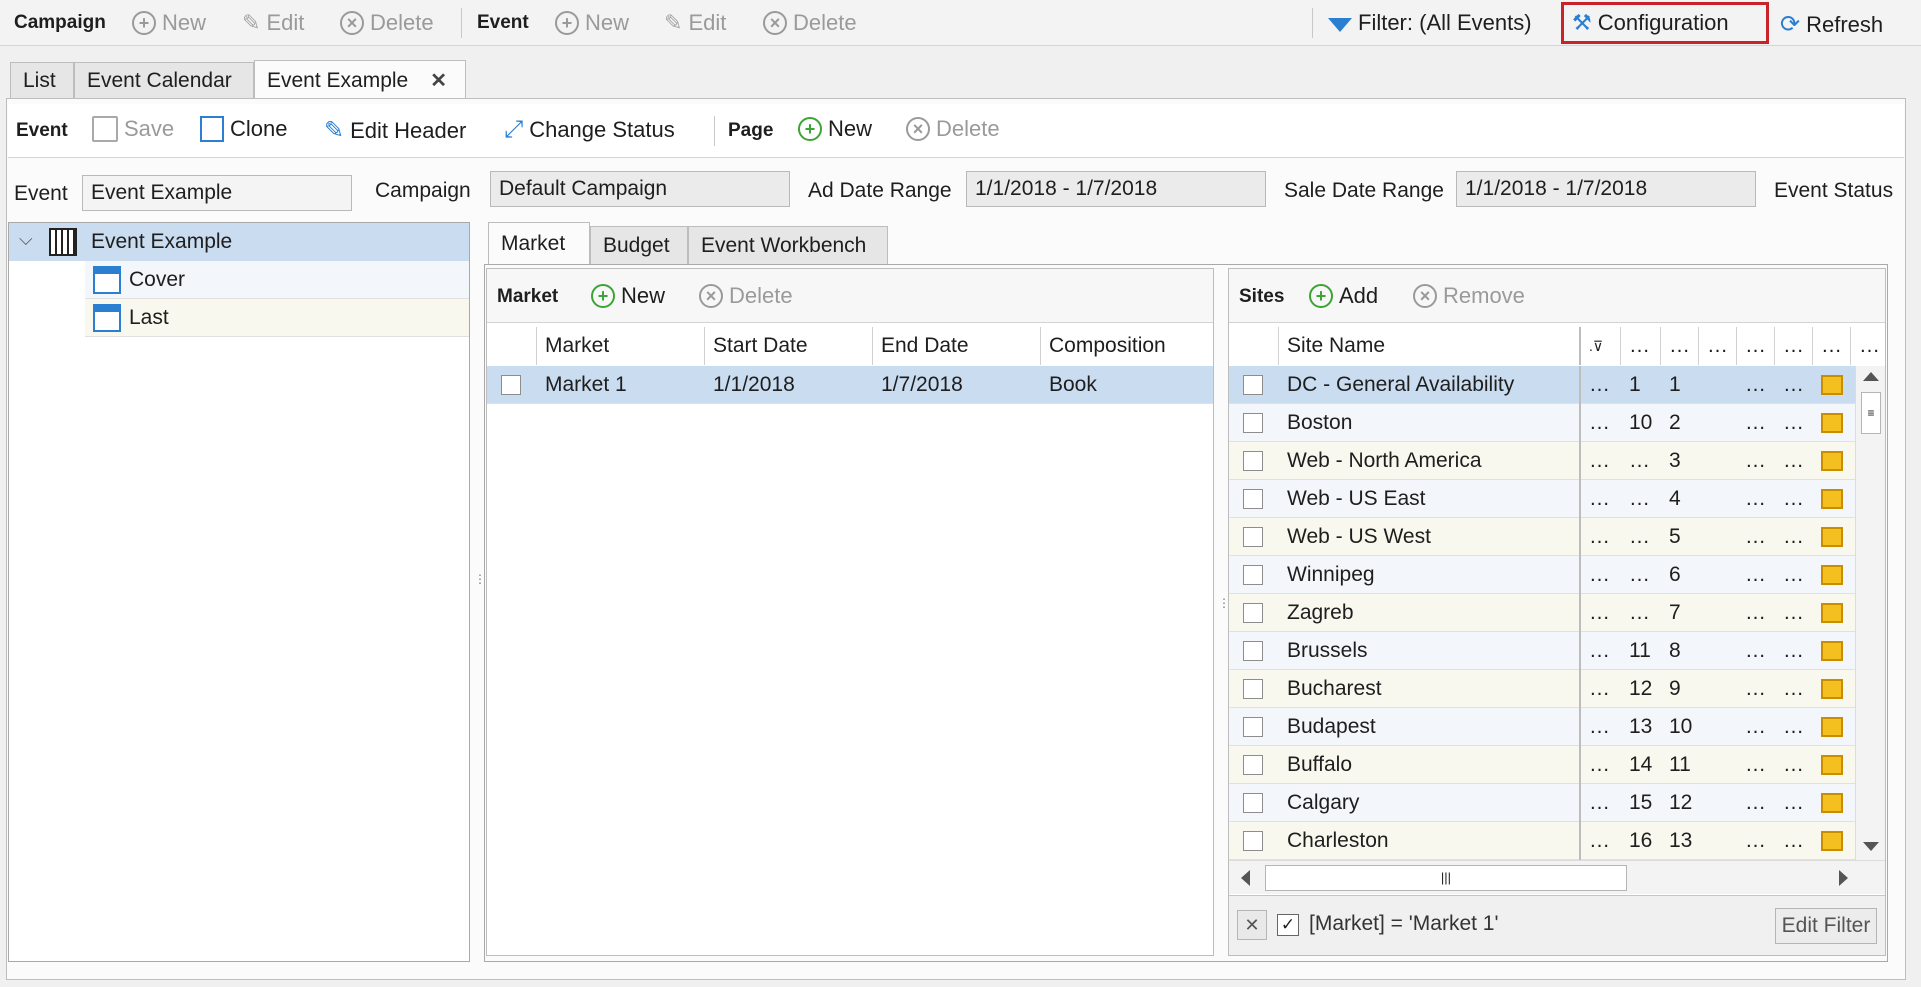 The width and height of the screenshot is (1921, 987). I want to click on edit-filter-button: Edit Filter, so click(1826, 926).